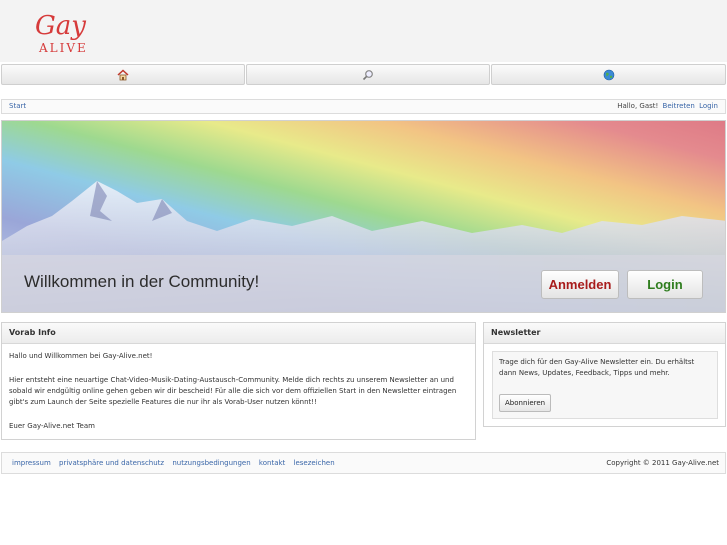  Describe the element at coordinates (708, 106) in the screenshot. I see `login-link: Login` at that location.